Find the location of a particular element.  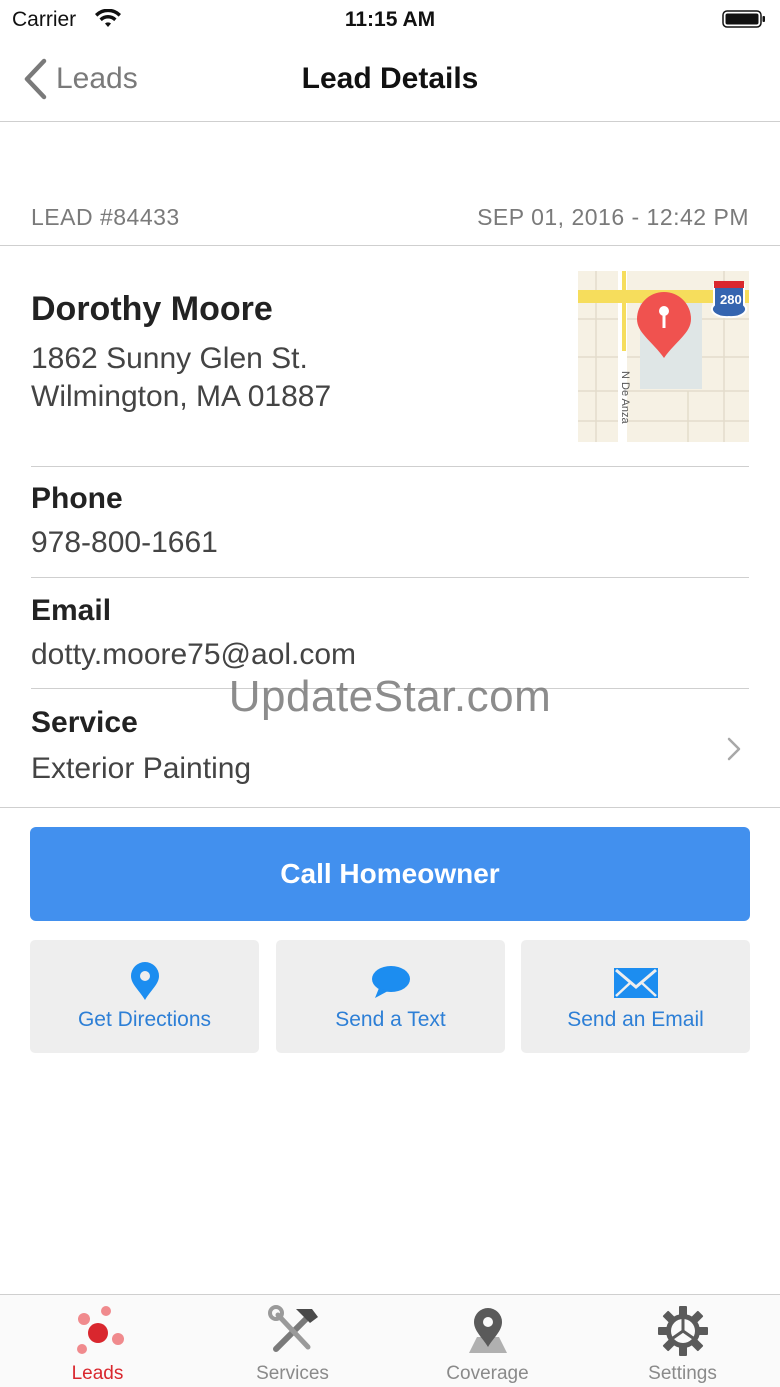

tab-settings-label: Settings is located at coordinates (682, 1373).